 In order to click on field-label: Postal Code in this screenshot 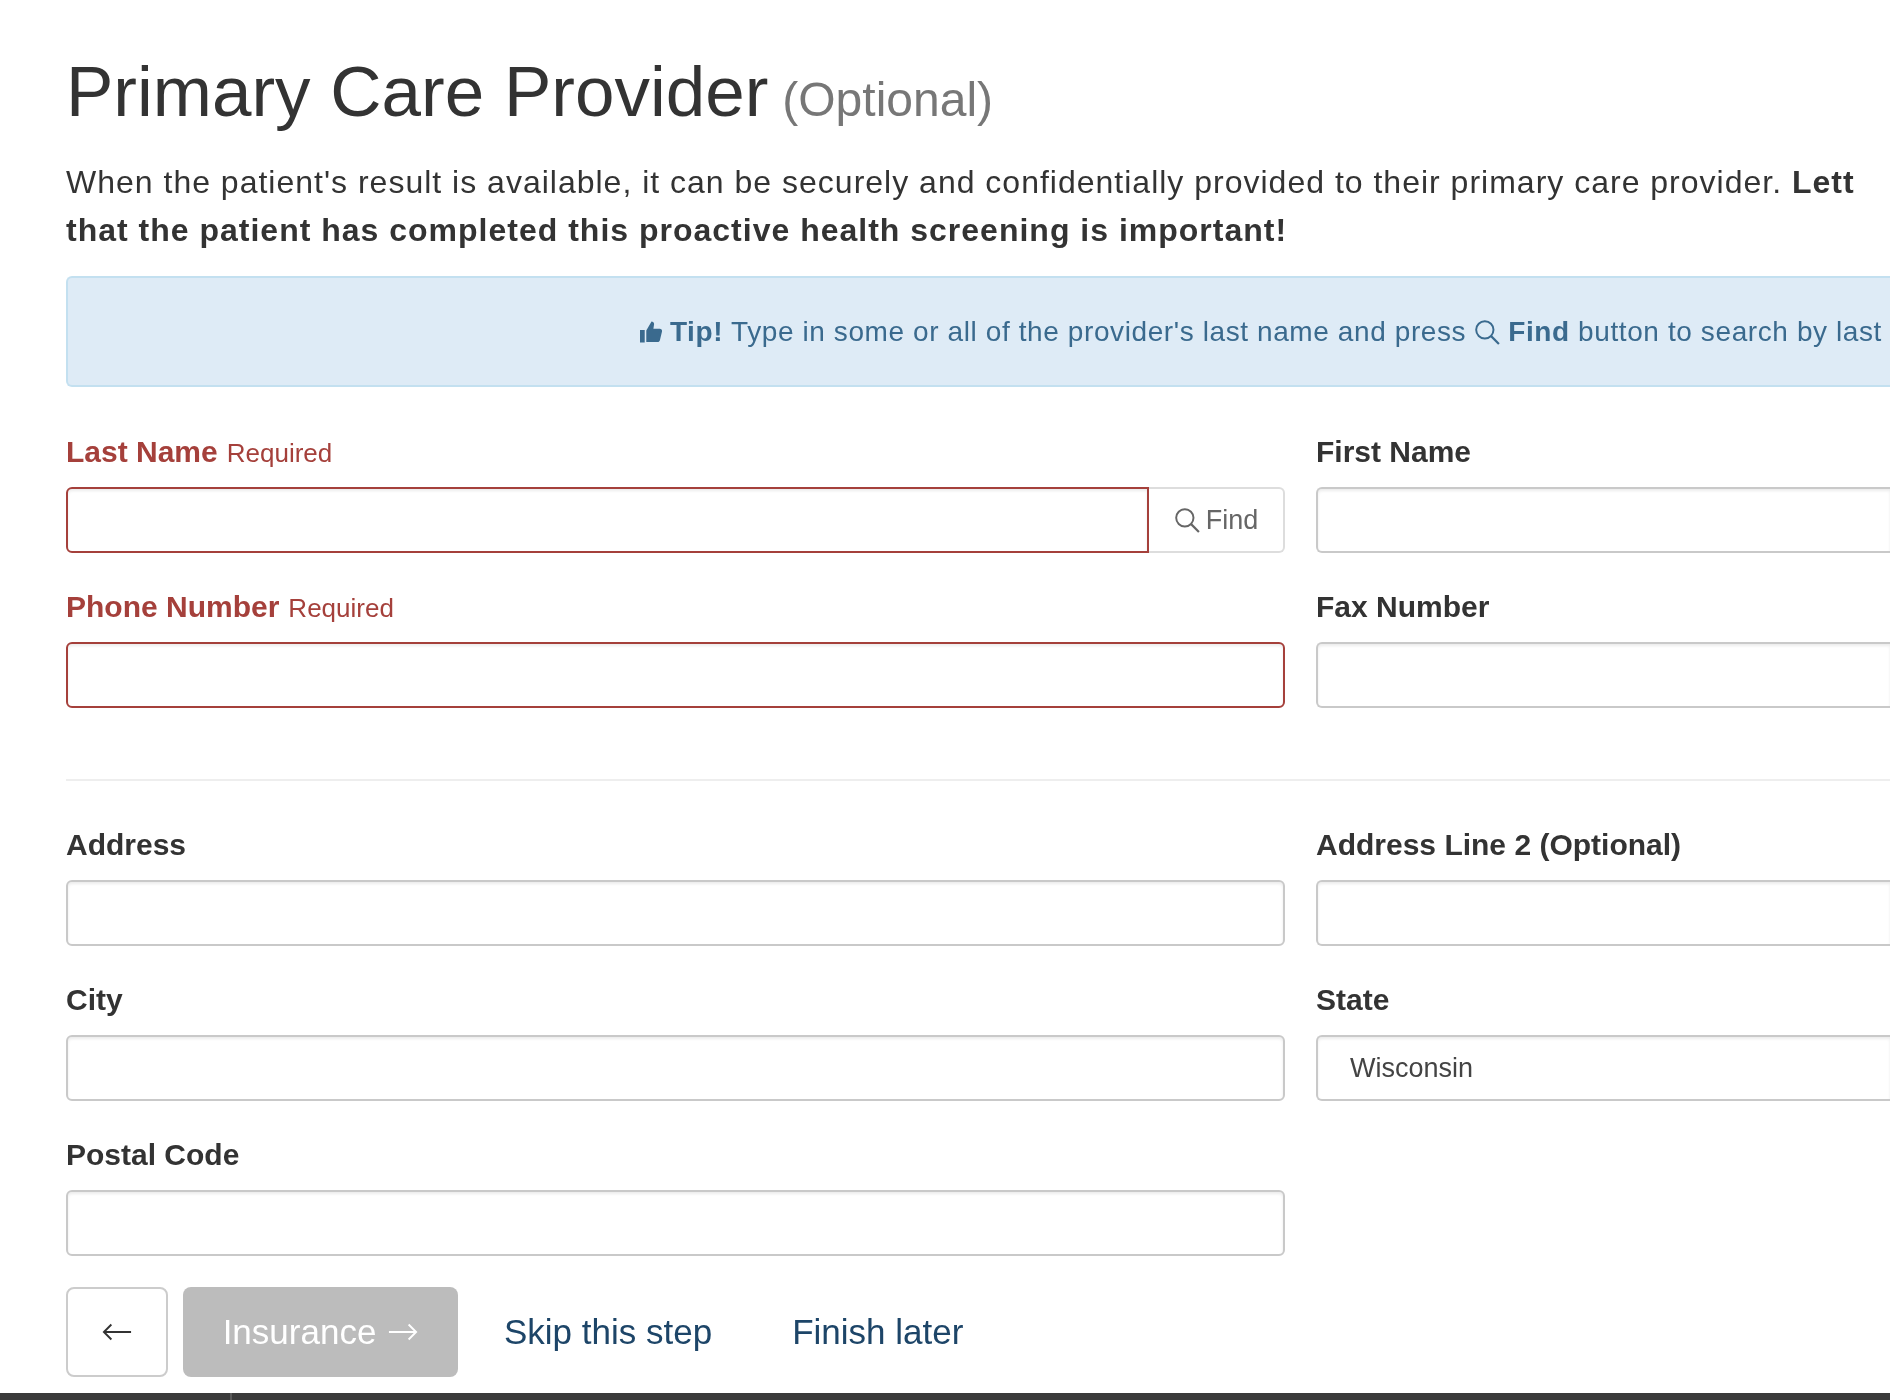, I will do `click(153, 1155)`.